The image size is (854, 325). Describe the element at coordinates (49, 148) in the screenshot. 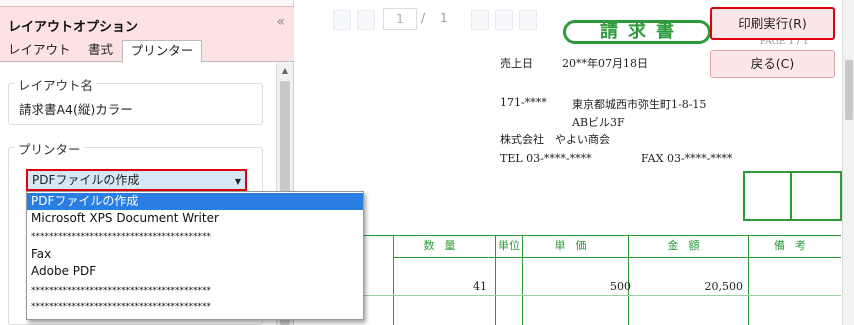

I see `printer-legend: プリンター` at that location.